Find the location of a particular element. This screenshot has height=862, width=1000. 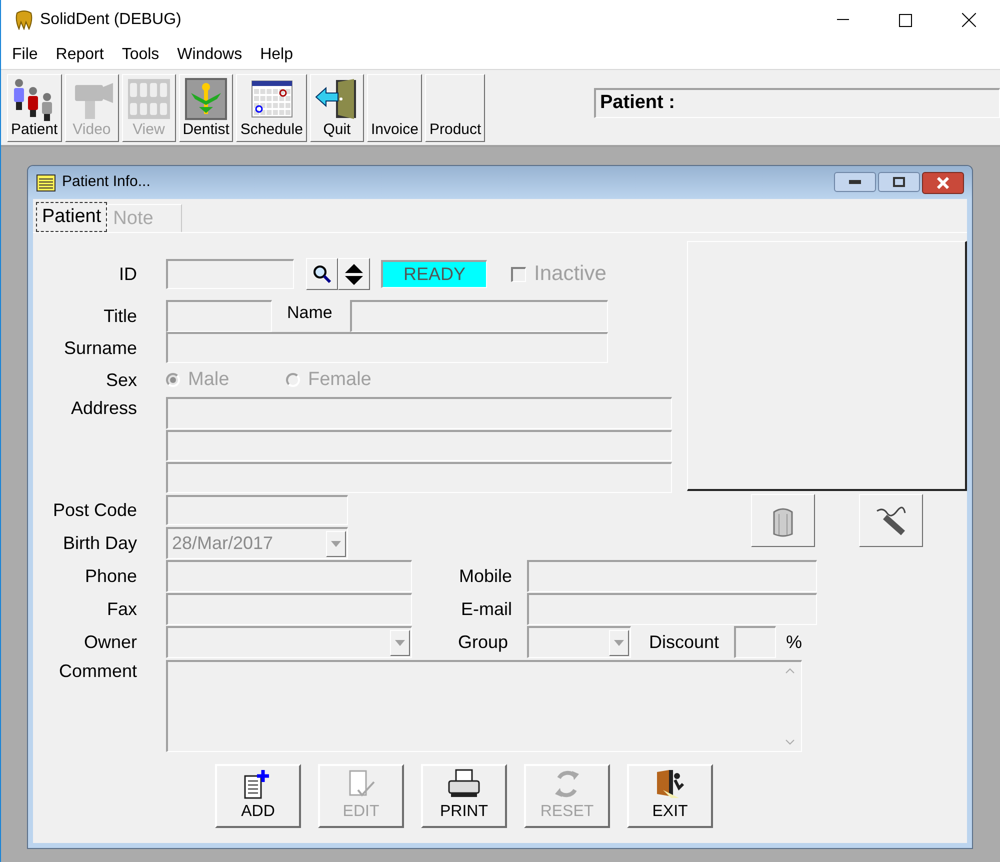

field-label: Title is located at coordinates (119, 316).